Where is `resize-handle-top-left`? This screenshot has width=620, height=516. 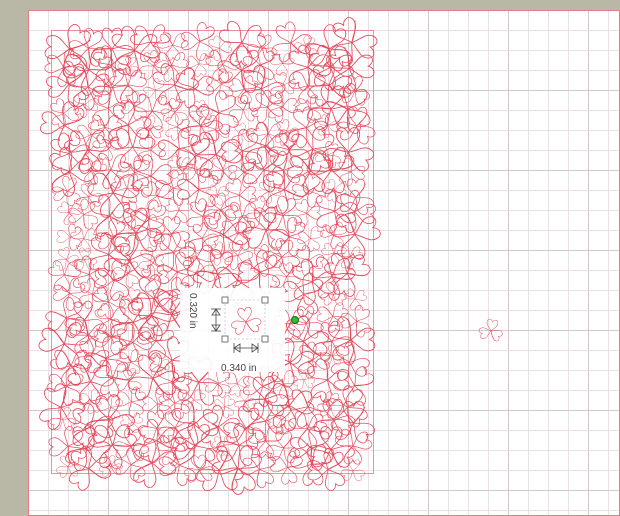 resize-handle-top-left is located at coordinates (225, 300).